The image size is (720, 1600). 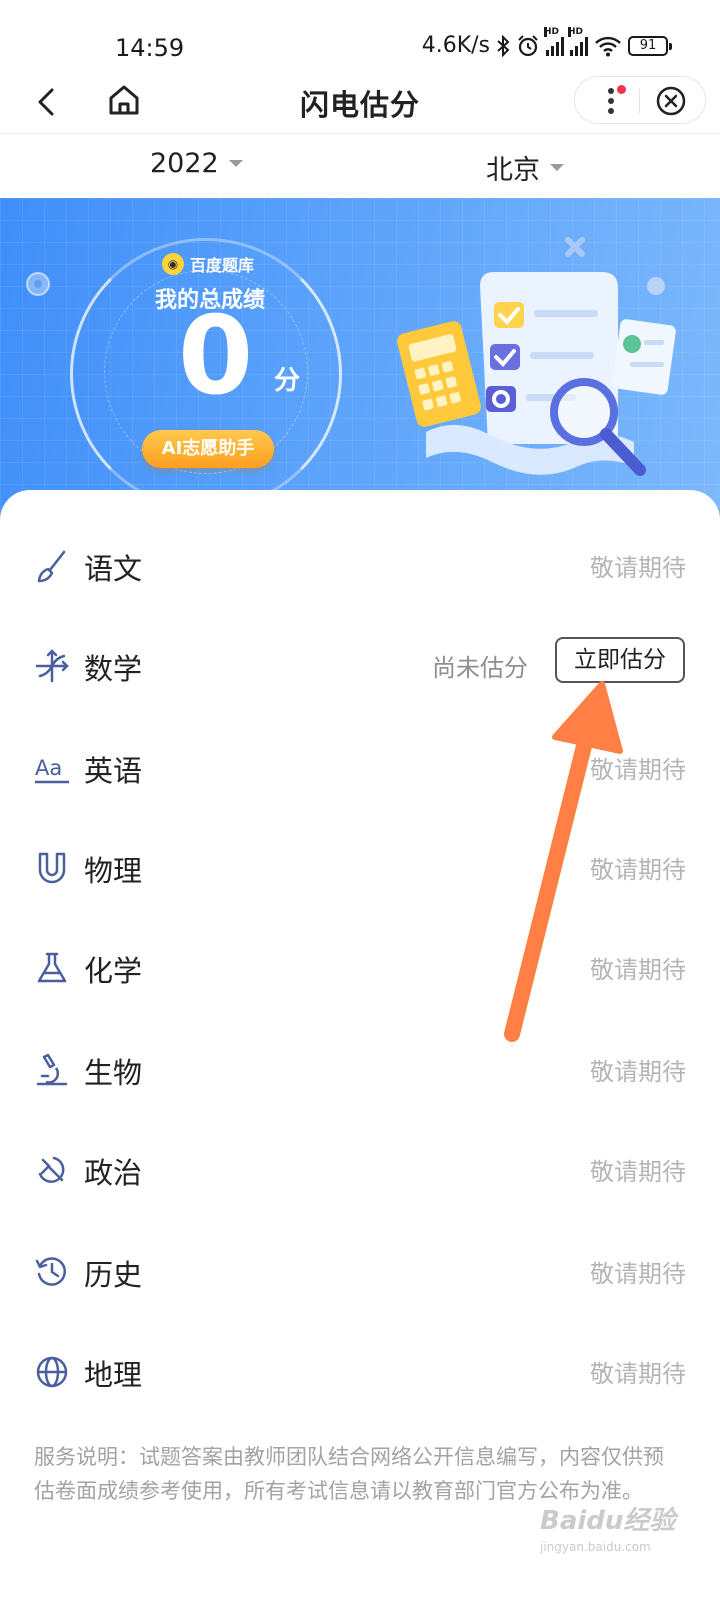 What do you see at coordinates (360, 1372) in the screenshot?
I see `subject-row-geography: 地理 敬请期待` at bounding box center [360, 1372].